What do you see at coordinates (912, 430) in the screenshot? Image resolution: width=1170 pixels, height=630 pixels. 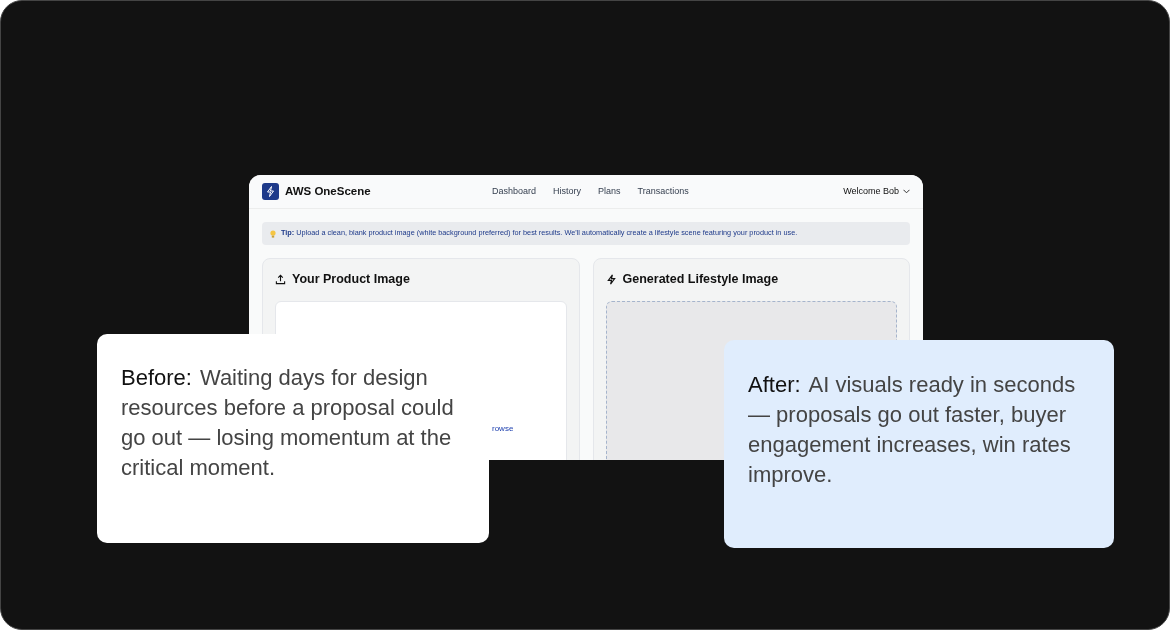 I see `callout-text: After: AI visuals ready in seconds — proposals go out faster, buyer engagement increases, win rates improve.` at bounding box center [912, 430].